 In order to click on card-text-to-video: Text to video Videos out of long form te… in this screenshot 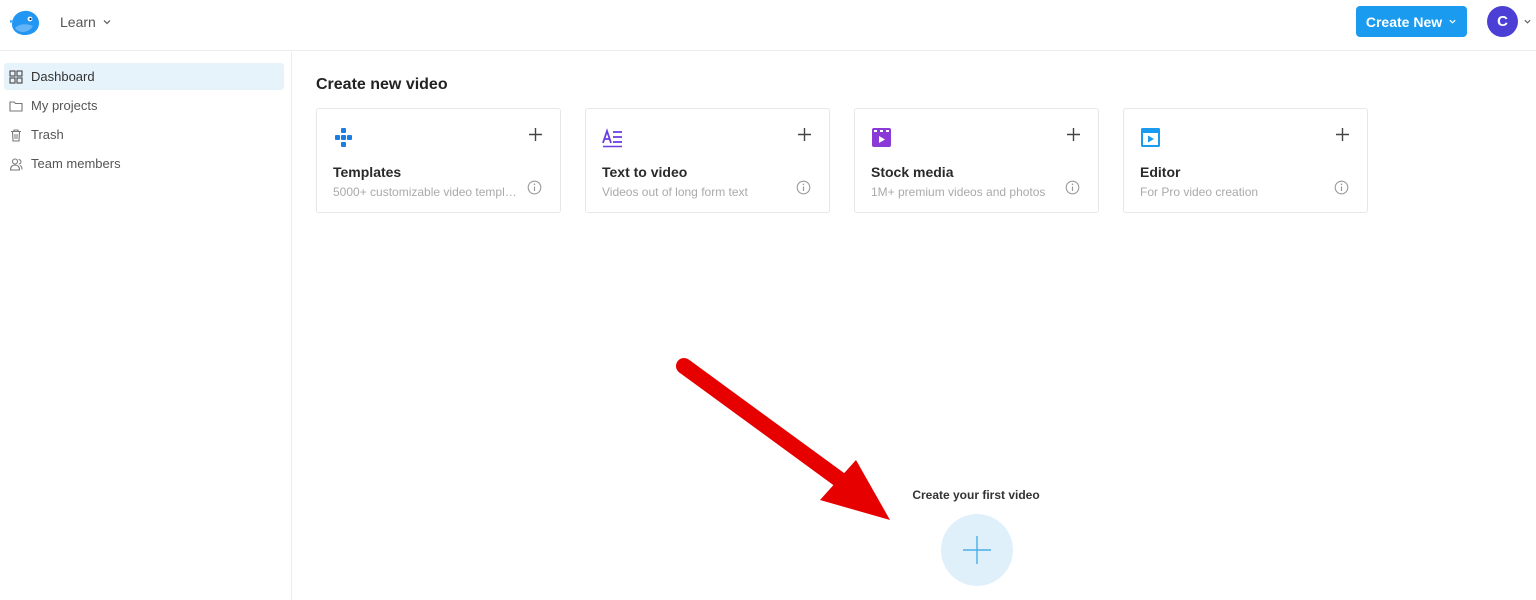, I will do `click(707, 160)`.